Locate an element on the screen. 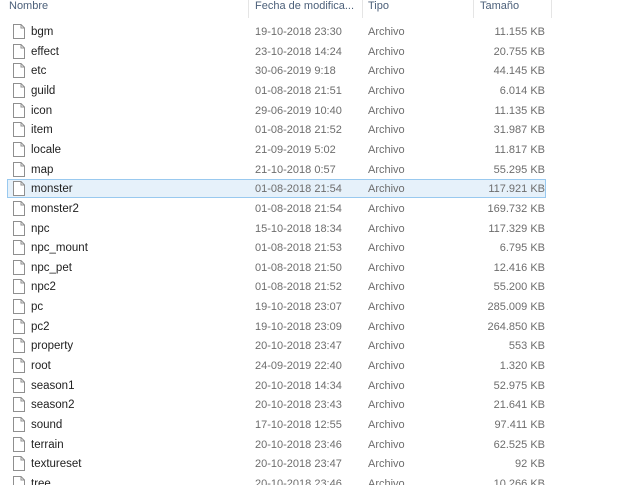  file-date: 29-06-2019 10:40 is located at coordinates (298, 111).